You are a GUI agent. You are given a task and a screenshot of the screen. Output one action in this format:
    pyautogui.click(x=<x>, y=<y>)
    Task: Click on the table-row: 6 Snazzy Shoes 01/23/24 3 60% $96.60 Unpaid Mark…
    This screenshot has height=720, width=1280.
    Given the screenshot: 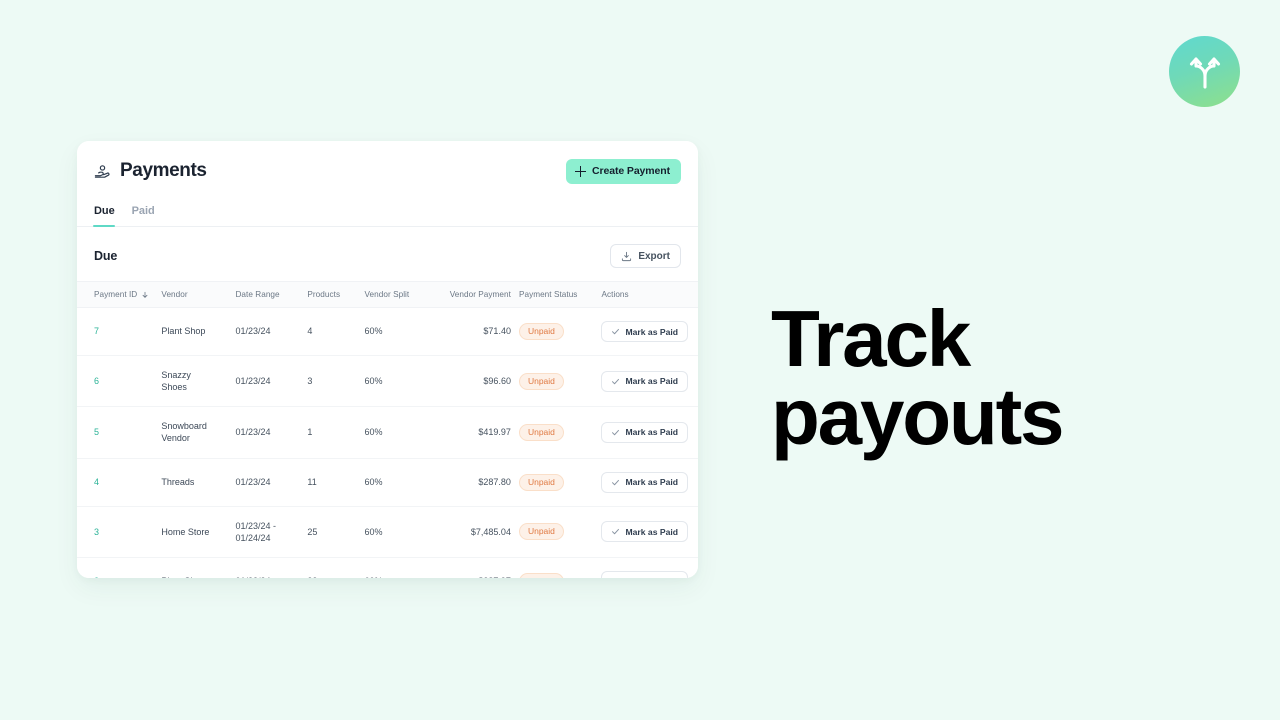 What is the action you would take?
    pyautogui.click(x=387, y=381)
    